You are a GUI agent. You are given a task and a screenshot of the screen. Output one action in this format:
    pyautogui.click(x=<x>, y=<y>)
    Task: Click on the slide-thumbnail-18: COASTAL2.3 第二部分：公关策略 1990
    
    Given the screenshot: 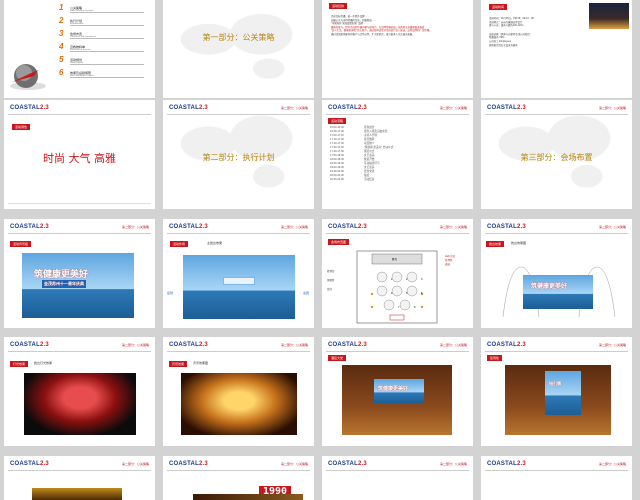 What is the action you would take?
    pyautogui.click(x=238, y=478)
    